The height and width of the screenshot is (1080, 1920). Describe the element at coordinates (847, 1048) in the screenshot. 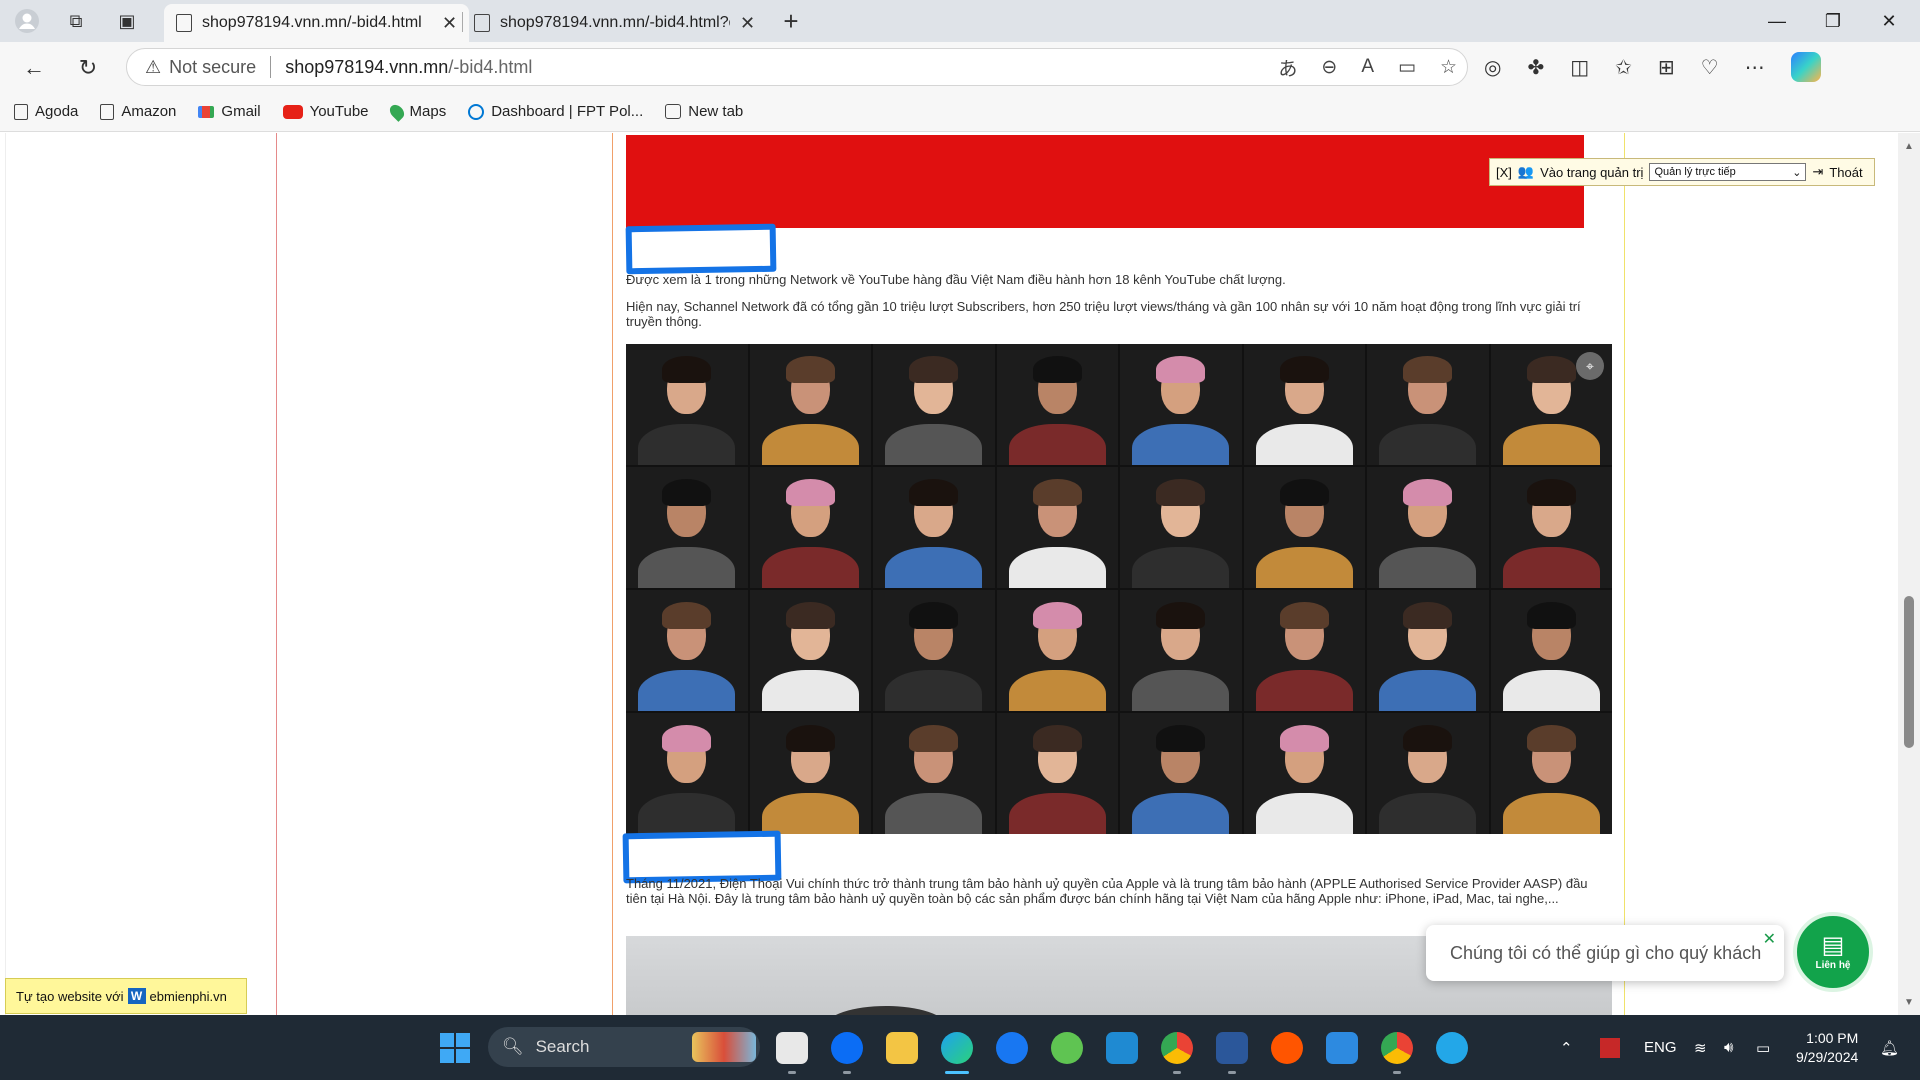

I see `zalo-app-icon` at that location.